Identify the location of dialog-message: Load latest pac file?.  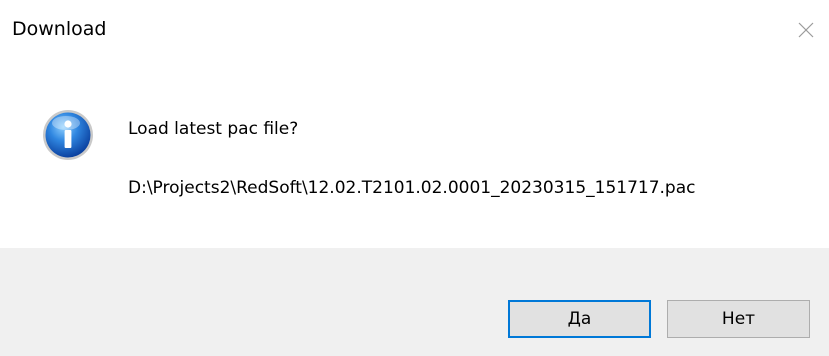
(213, 129).